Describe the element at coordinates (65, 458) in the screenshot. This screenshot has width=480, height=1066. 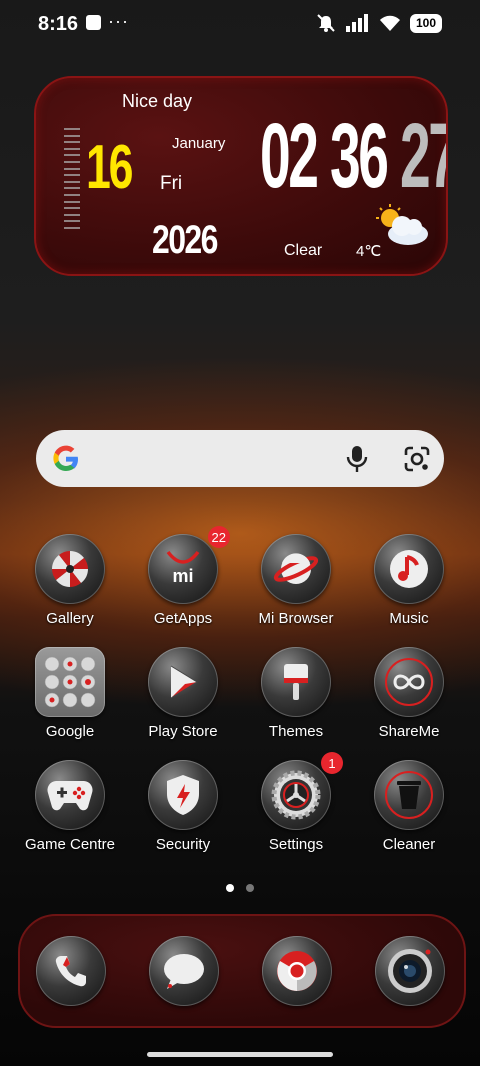
I see `google-logo-icon` at that location.